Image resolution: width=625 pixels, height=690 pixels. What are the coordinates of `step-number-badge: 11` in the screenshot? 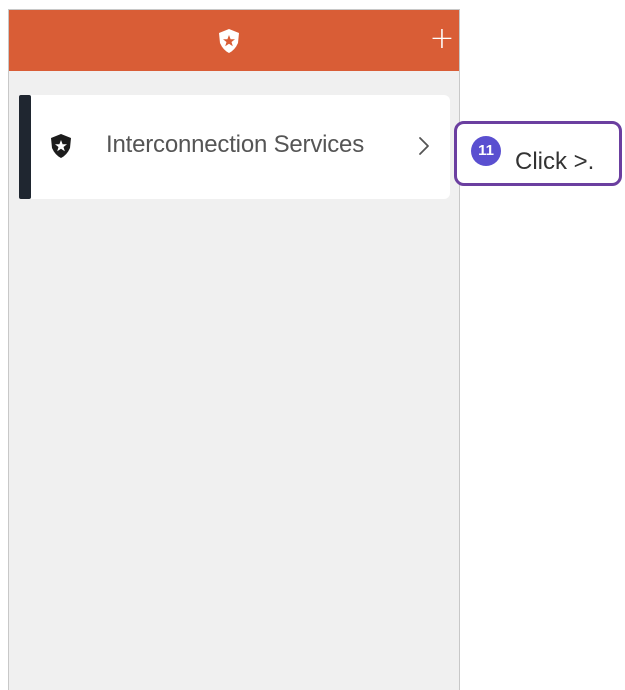 It's located at (486, 151).